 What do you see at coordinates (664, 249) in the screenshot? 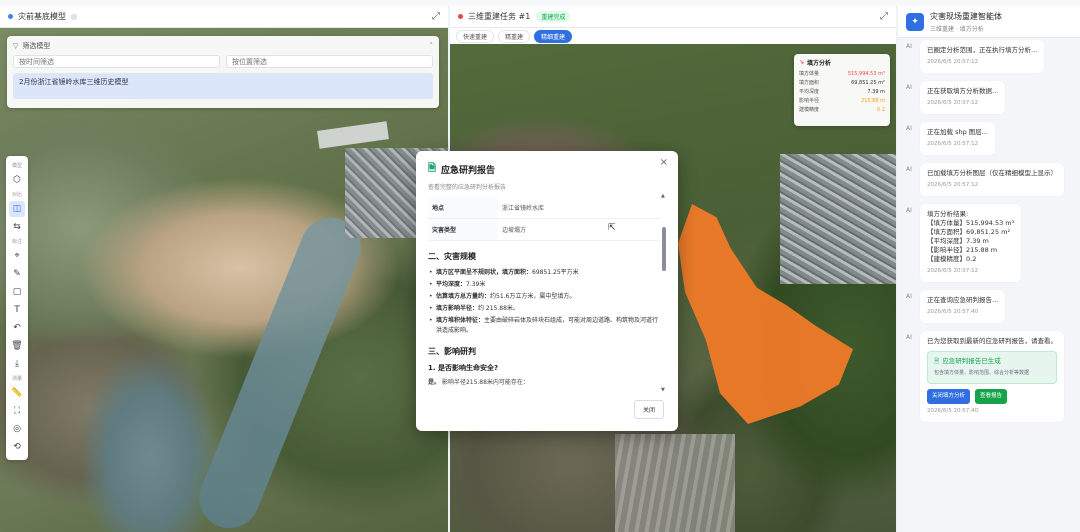
I see `scroll-thumb` at bounding box center [664, 249].